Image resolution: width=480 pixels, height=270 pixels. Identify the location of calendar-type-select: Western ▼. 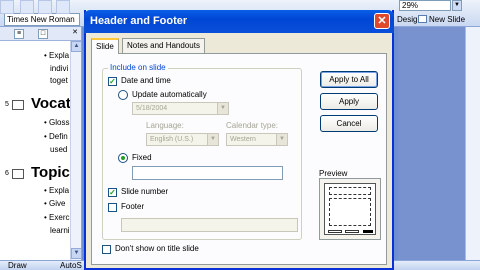
(257, 139).